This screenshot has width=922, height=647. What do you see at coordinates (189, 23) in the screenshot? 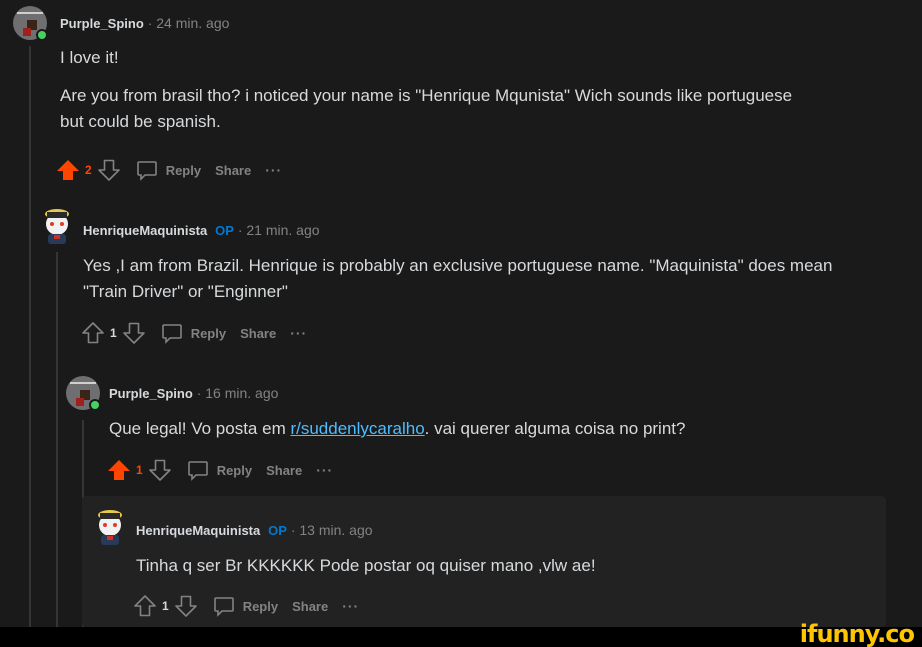
I see `timestamp: · 24 min. ago` at bounding box center [189, 23].